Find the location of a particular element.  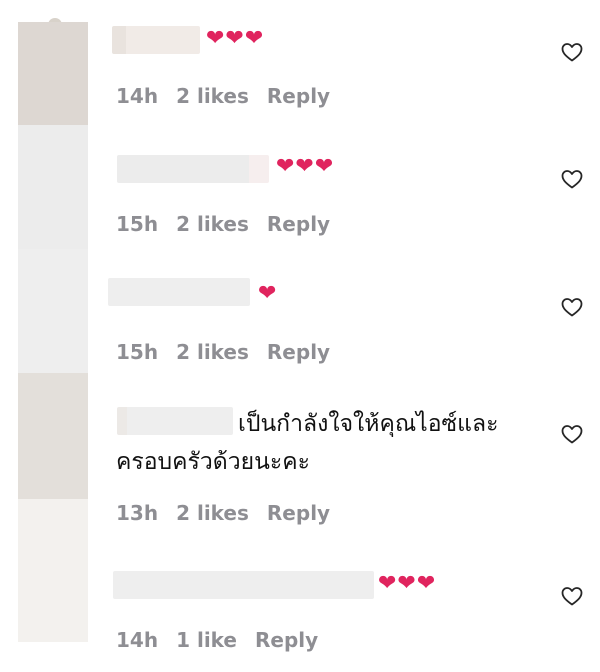

likes-count: 1 like is located at coordinates (206, 640).